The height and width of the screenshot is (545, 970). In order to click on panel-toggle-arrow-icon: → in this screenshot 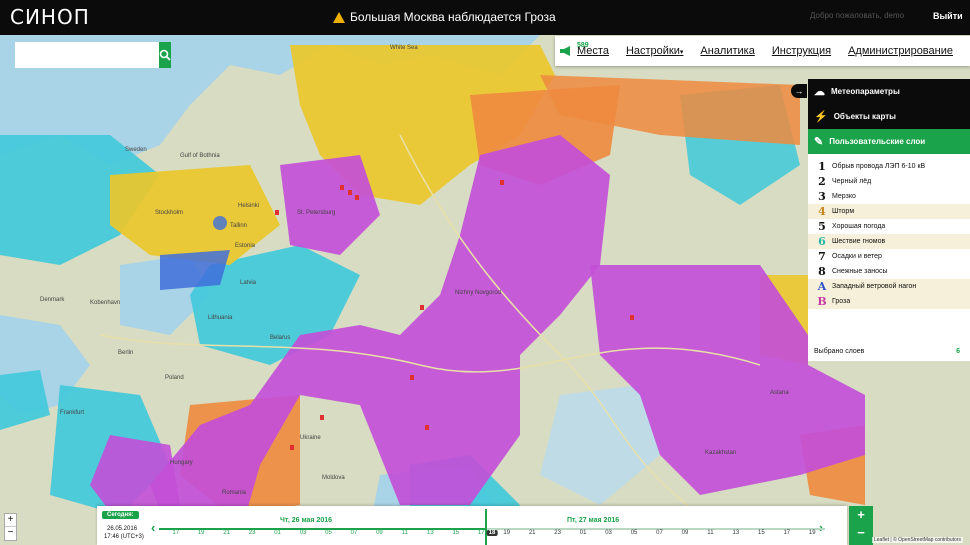, I will do `click(799, 91)`.